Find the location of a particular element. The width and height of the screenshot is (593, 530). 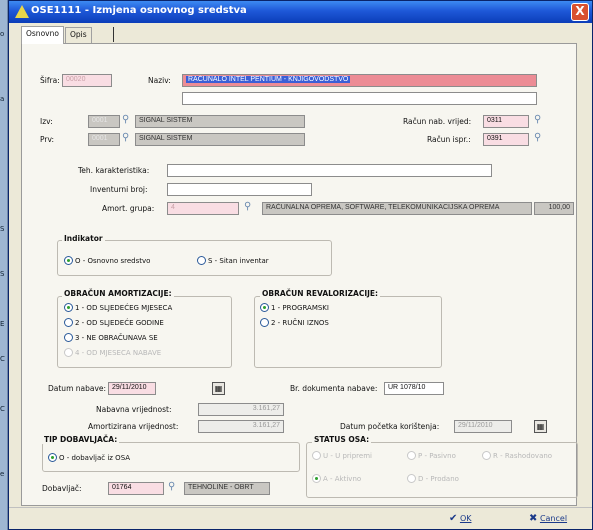

tab-bar: Osnovno Opis is located at coordinates (300, 33).